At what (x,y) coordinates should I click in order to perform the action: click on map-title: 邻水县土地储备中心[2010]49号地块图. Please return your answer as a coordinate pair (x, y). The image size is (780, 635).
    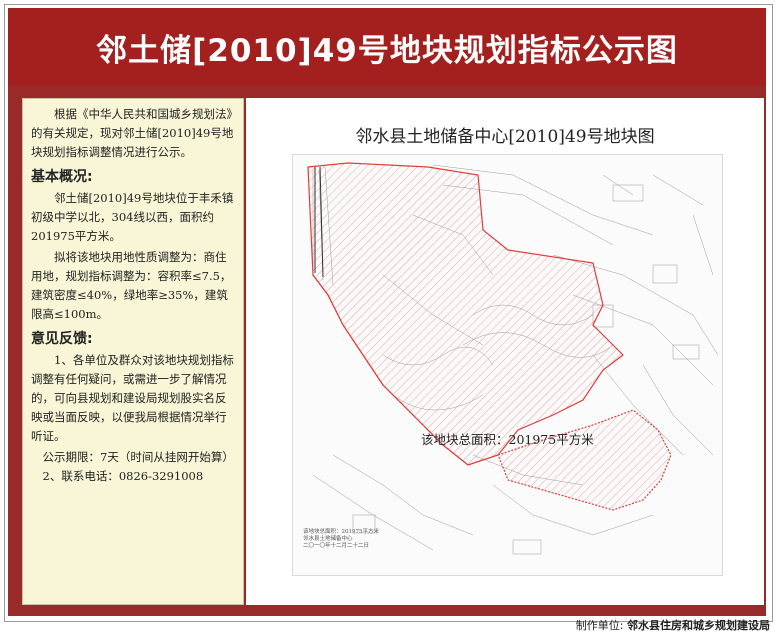
    Looking at the image, I should click on (505, 137).